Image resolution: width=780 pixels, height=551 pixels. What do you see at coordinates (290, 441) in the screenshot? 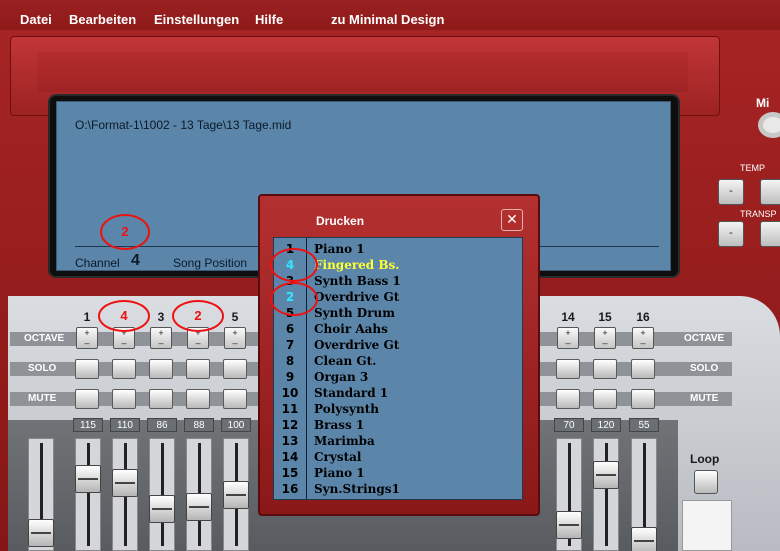
I see `list-item-number: 13` at bounding box center [290, 441].